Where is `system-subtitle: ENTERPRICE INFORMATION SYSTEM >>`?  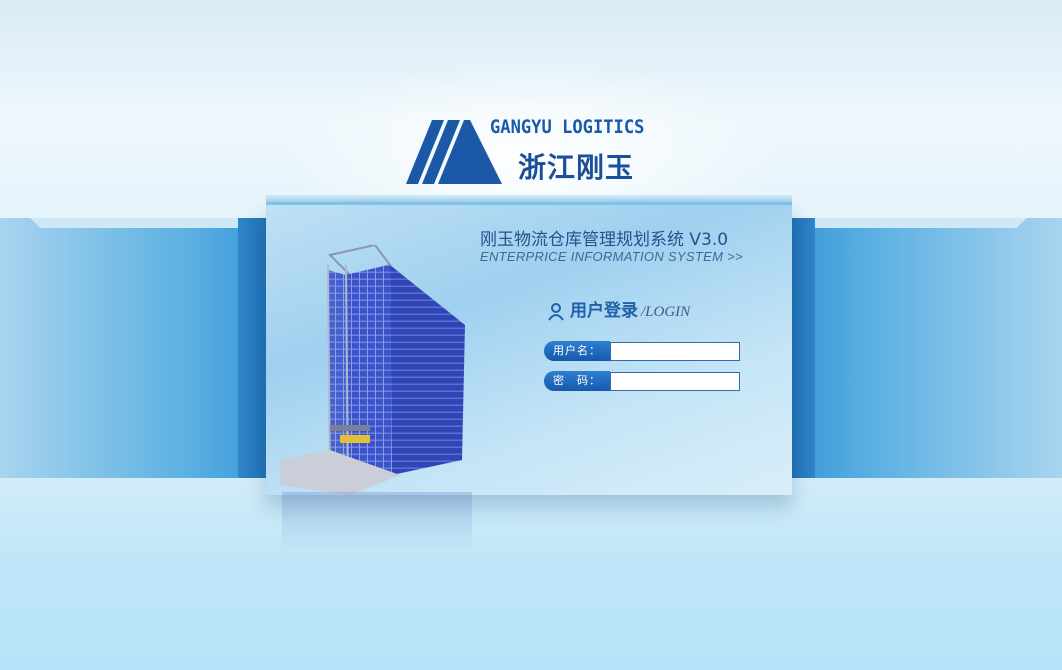 system-subtitle: ENTERPRICE INFORMATION SYSTEM >> is located at coordinates (611, 256).